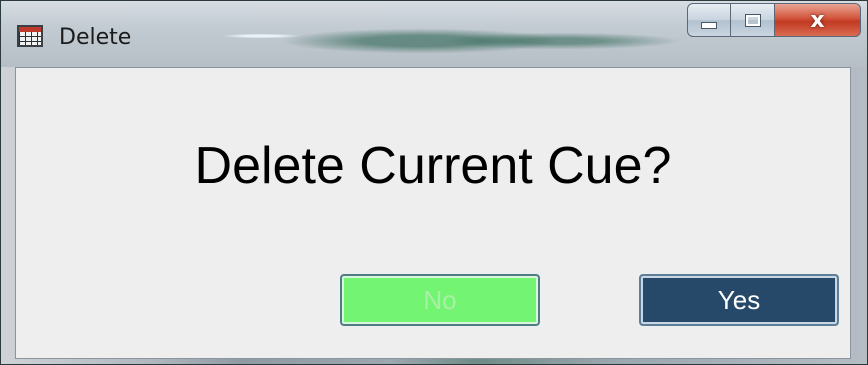 The width and height of the screenshot is (868, 365). Describe the element at coordinates (30, 36) in the screenshot. I see `grid-table-icon` at that location.